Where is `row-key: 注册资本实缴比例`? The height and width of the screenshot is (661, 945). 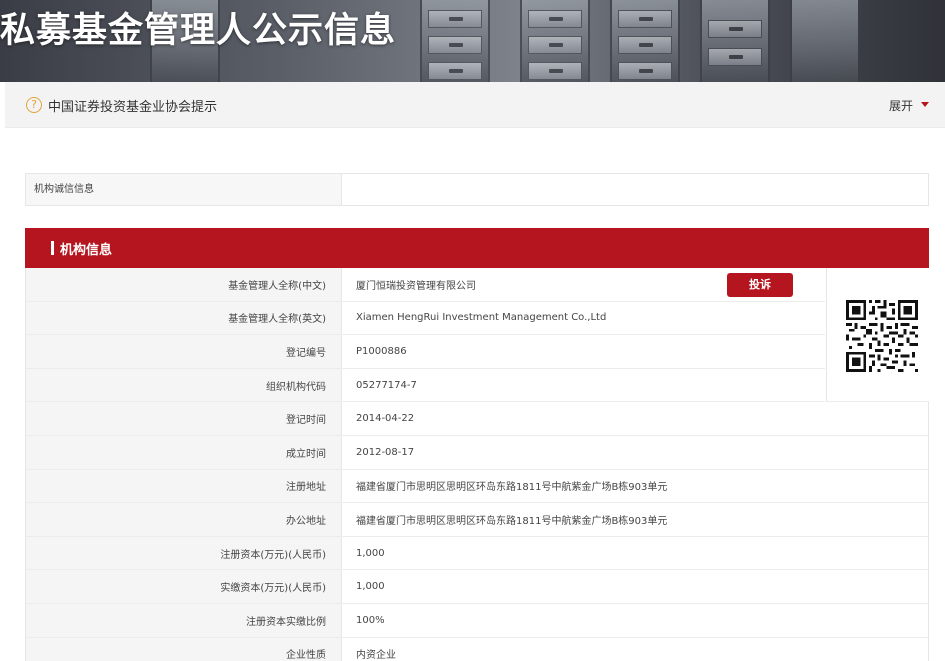
row-key: 注册资本实缴比例 is located at coordinates (184, 620).